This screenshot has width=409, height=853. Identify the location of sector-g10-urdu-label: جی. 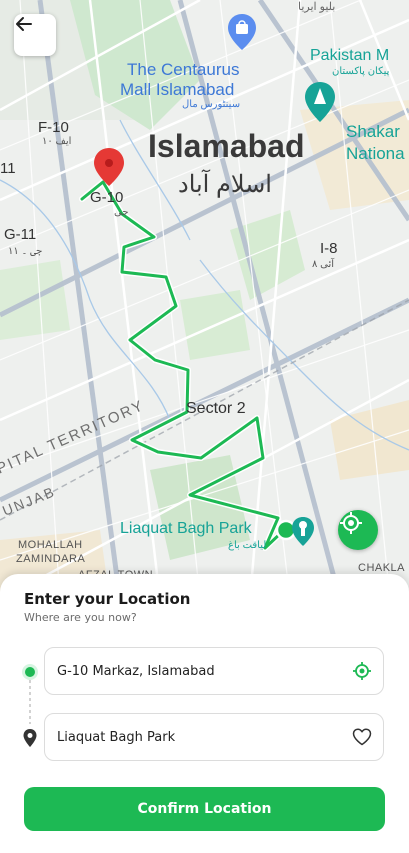
(121, 212).